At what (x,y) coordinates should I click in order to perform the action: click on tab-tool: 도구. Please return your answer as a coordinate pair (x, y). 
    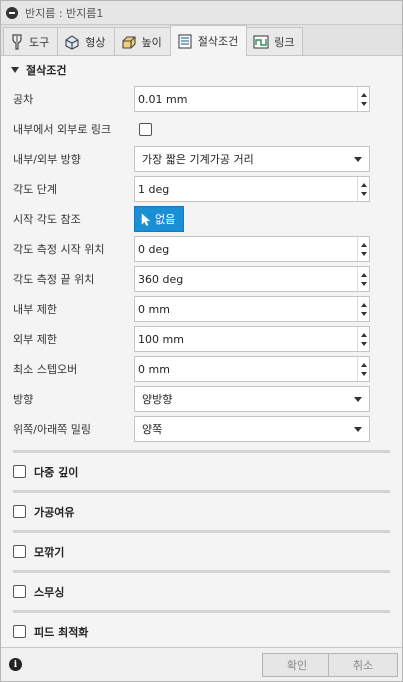
    Looking at the image, I should click on (31, 41).